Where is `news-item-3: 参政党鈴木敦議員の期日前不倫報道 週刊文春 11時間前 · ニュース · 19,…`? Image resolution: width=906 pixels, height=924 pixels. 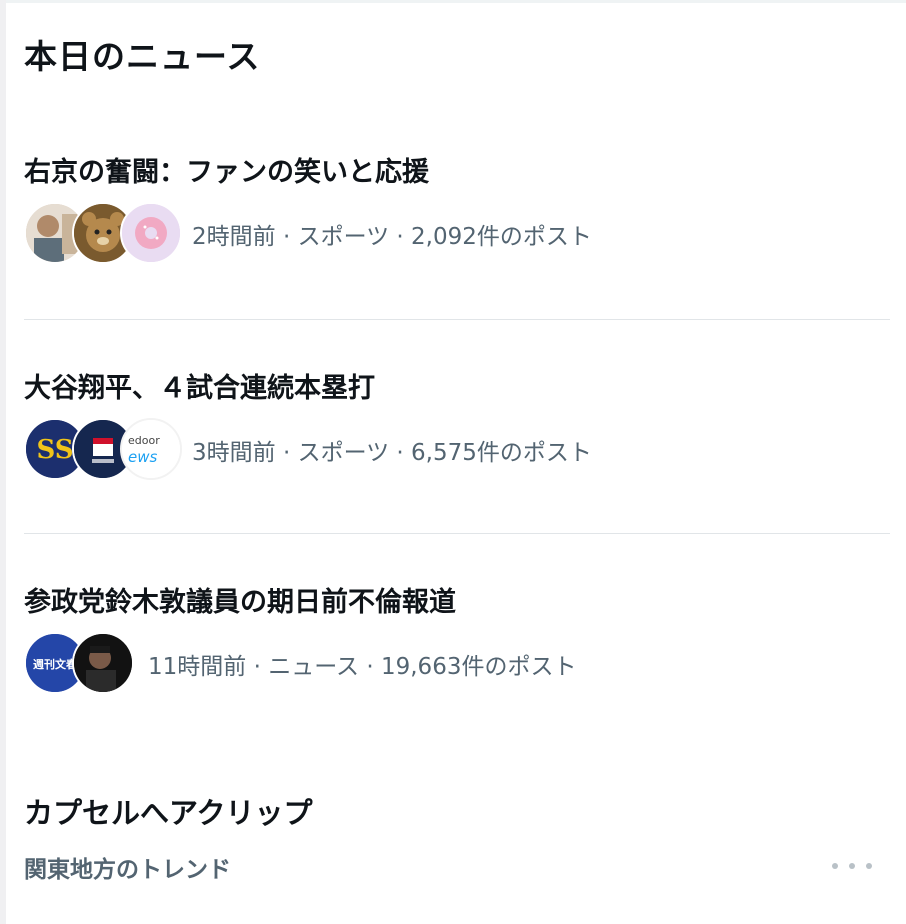
news-item-3: 参政党鈴木敦議員の期日前不倫報道 週刊文春 11時間前 · ニュース · 19,… is located at coordinates (456, 645).